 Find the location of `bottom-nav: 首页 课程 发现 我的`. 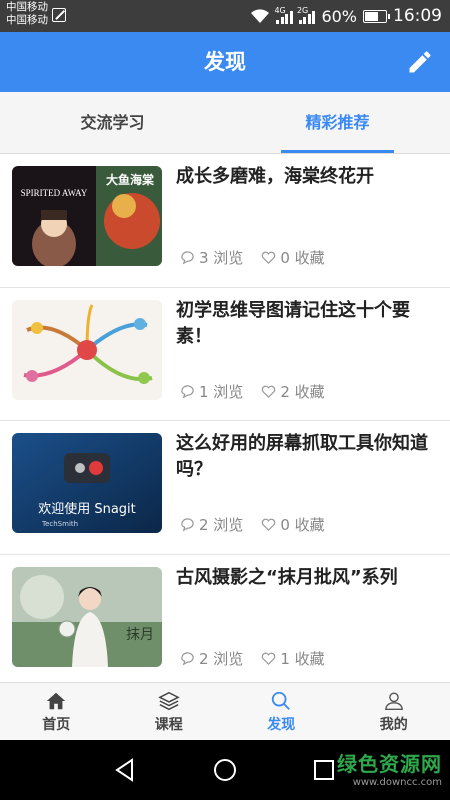

bottom-nav: 首页 课程 发现 我的 is located at coordinates (225, 711).